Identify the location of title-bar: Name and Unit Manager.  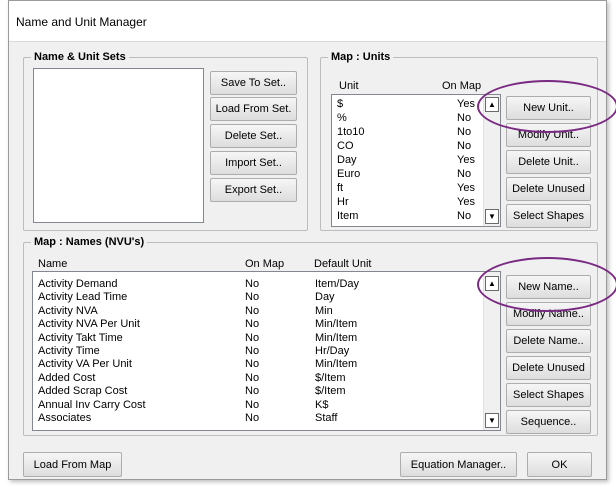
(307, 21).